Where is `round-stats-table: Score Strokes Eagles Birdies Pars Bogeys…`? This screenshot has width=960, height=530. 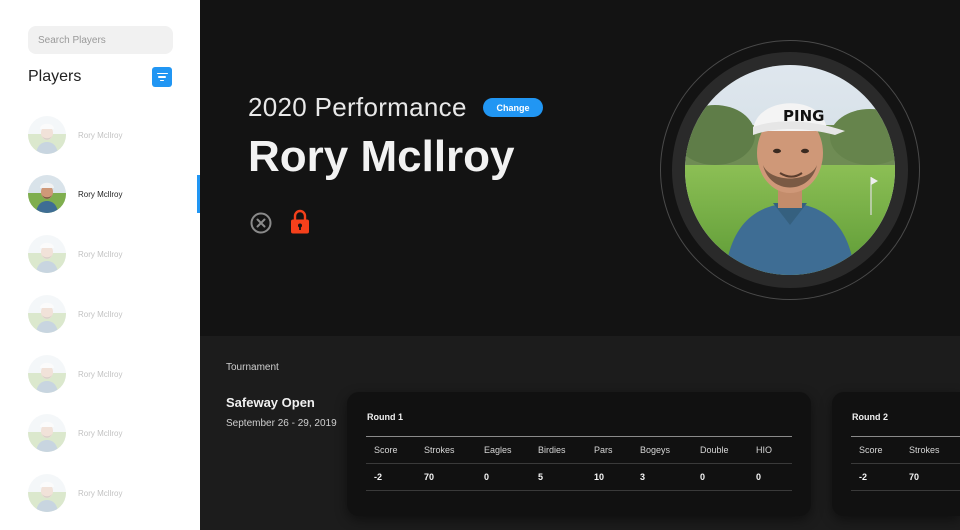 round-stats-table: Score Strokes Eagles Birdies Pars Bogeys… is located at coordinates (579, 463).